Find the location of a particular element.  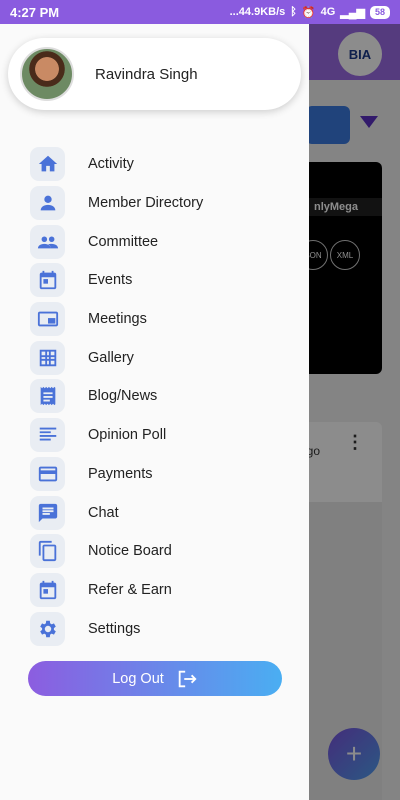

user-name: Ravindra Singh is located at coordinates (146, 74).